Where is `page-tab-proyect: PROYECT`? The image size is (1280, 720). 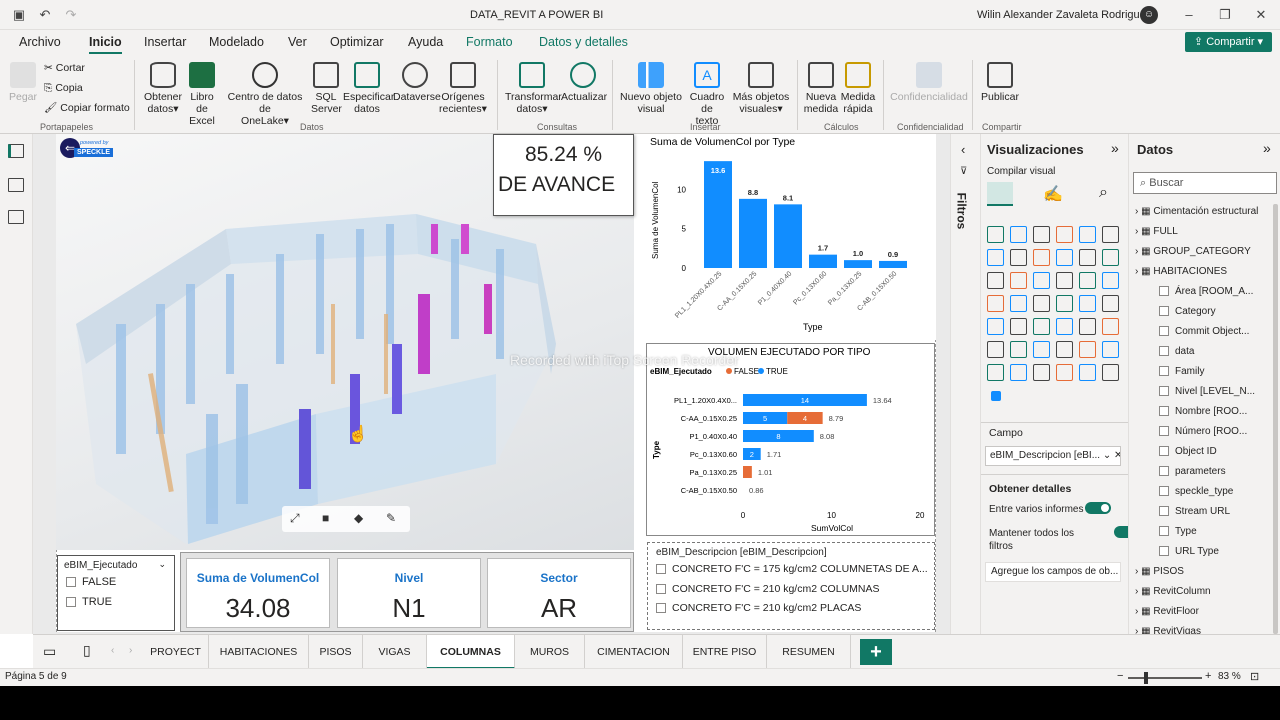 page-tab-proyect: PROYECT is located at coordinates (176, 652).